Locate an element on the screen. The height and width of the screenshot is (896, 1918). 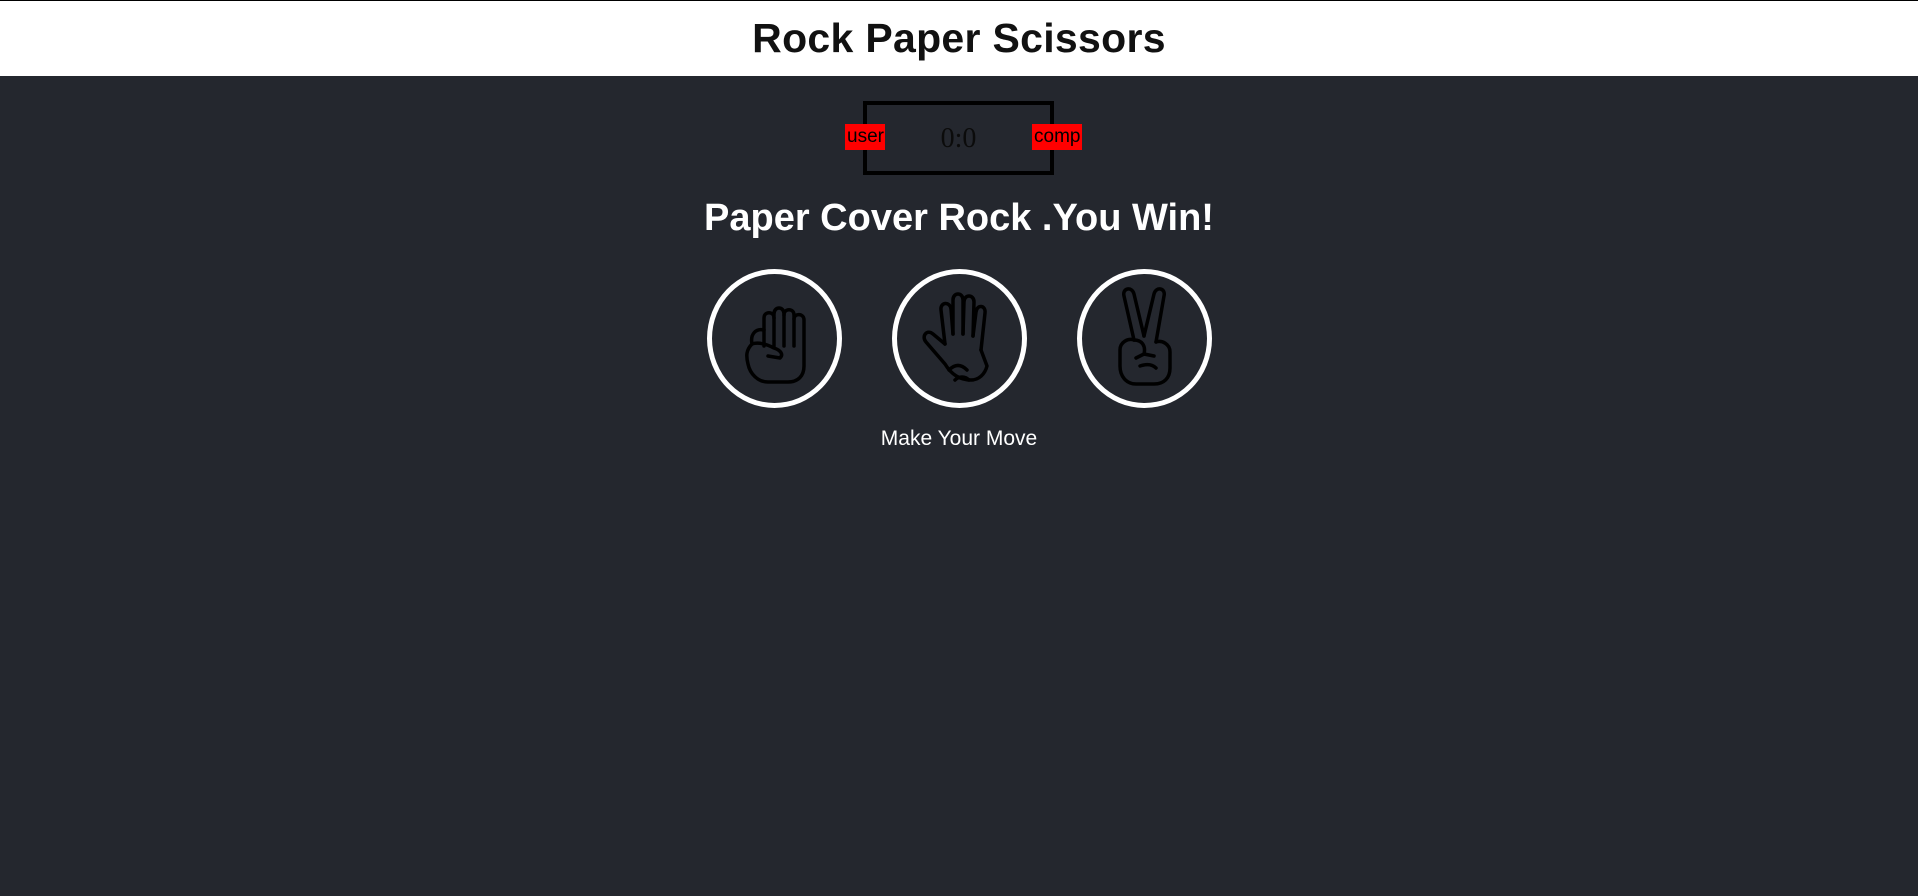
rock-hand-icon is located at coordinates (775, 344).